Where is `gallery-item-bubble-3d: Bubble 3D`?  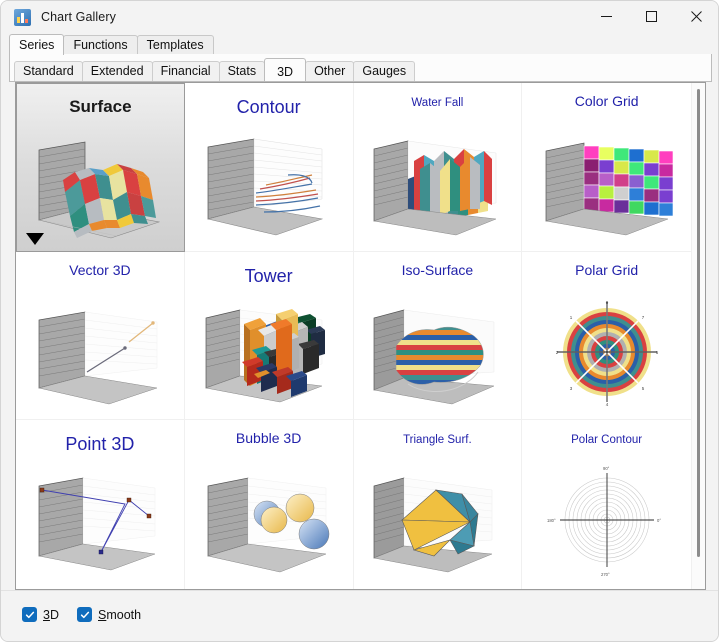
gallery-item-bubble-3d: Bubble 3D is located at coordinates (269, 504).